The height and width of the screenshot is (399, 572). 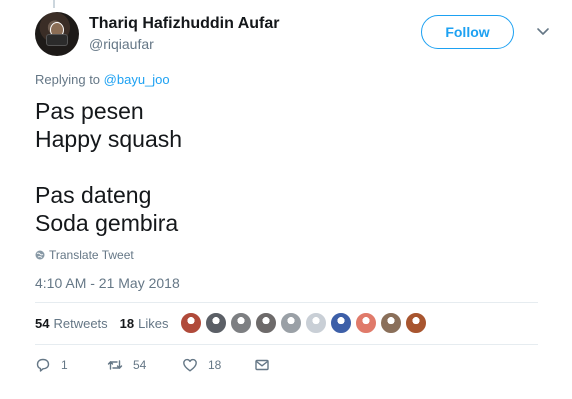 What do you see at coordinates (215, 365) in the screenshot?
I see `like-count: 18` at bounding box center [215, 365].